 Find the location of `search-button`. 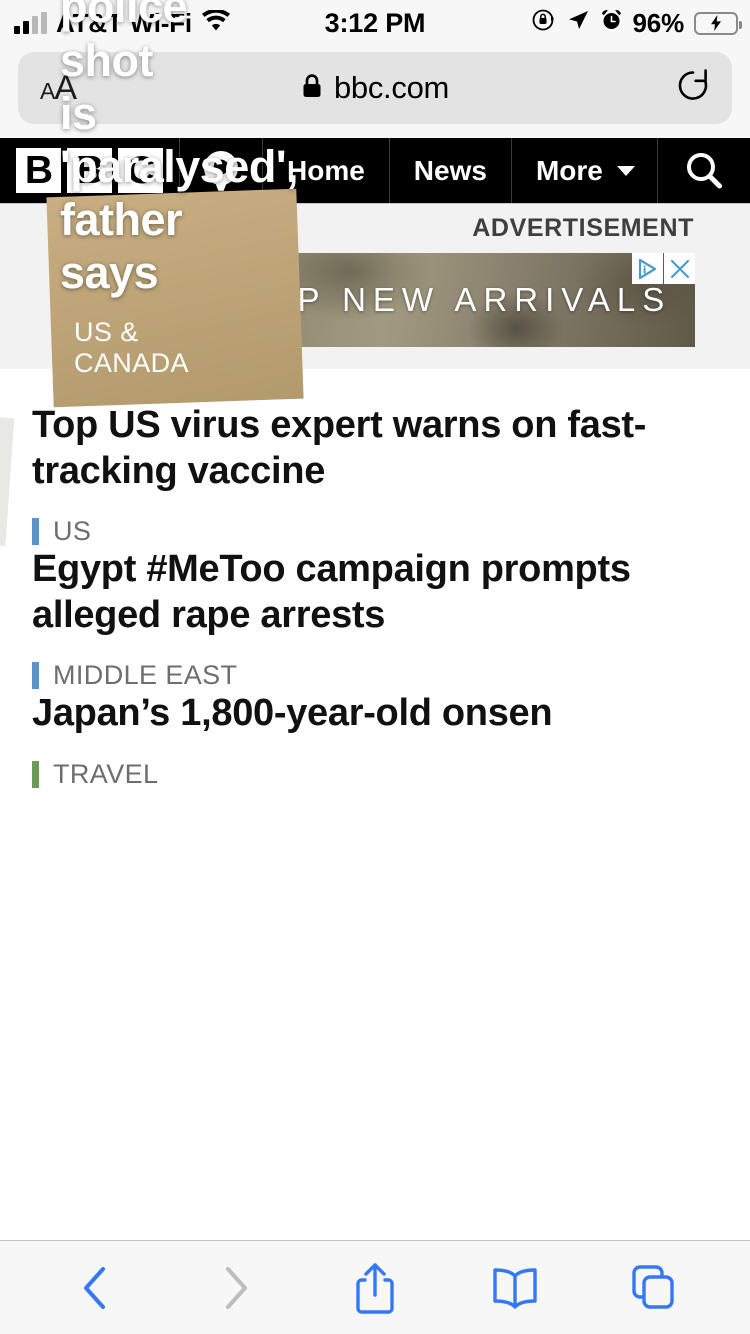

search-button is located at coordinates (704, 170).